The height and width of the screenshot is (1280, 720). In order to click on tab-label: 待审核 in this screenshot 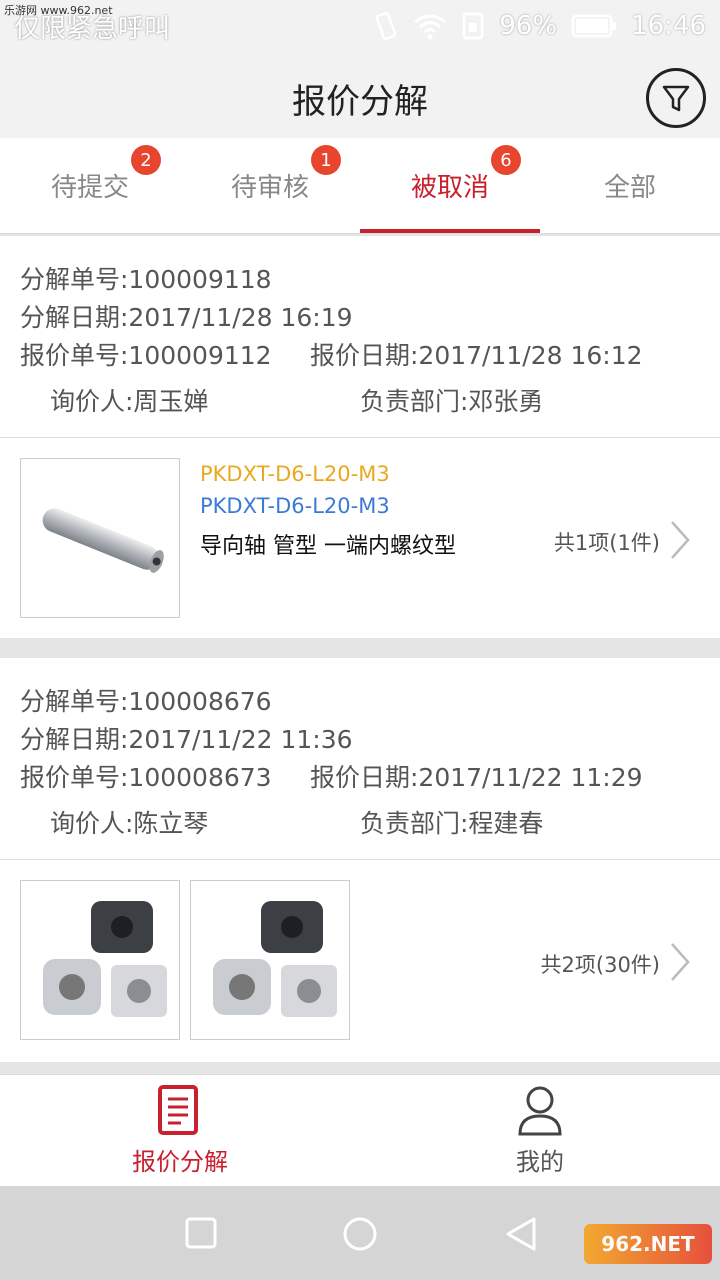, I will do `click(269, 188)`.